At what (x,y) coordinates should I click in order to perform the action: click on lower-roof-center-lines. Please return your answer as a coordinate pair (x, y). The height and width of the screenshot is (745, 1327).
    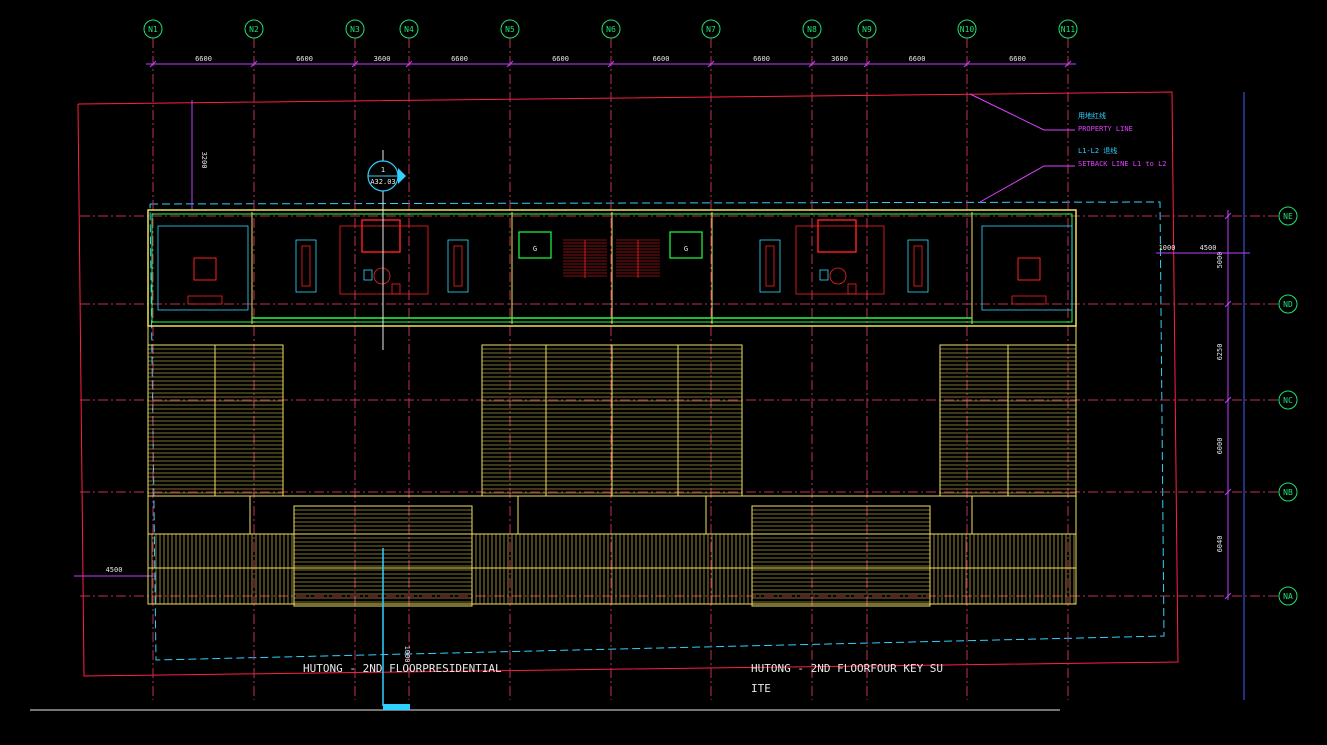
    Looking at the image, I should click on (612, 569).